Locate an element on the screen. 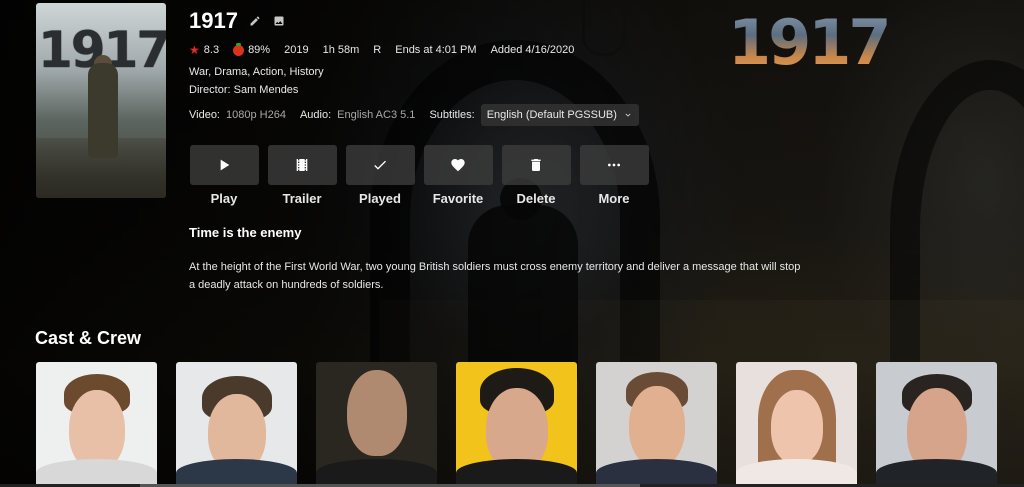  subtitles-value: English (Default PGSSUB) is located at coordinates (551, 115).